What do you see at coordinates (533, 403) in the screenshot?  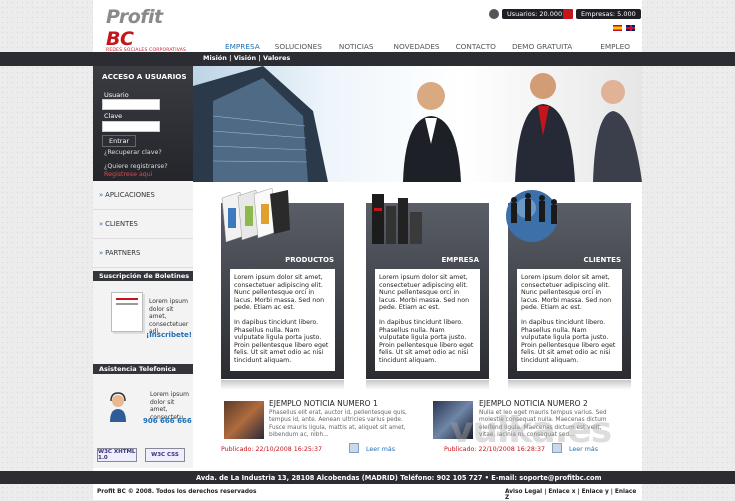 I see `news-title: EJEMPLO NOTICIA NUMERO 2` at bounding box center [533, 403].